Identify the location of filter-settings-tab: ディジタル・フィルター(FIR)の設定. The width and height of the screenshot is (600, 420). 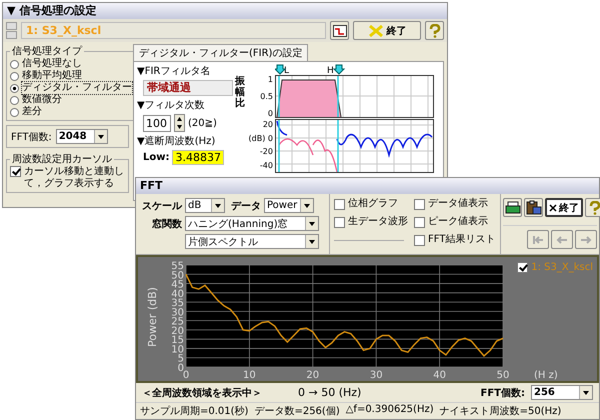
(220, 52).